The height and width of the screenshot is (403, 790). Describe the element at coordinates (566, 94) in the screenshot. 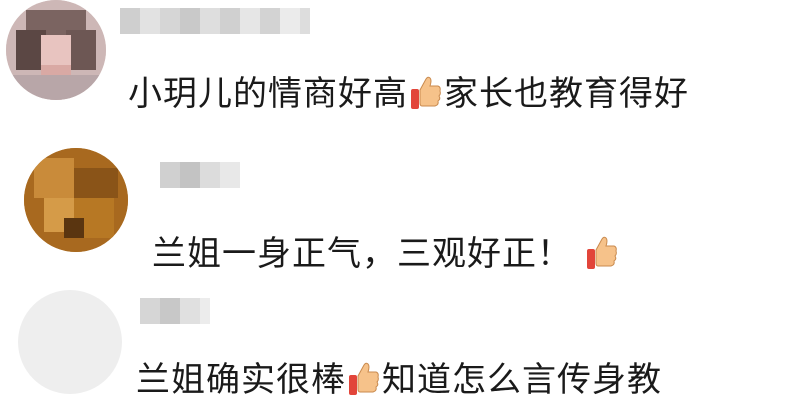

I see `comment-text-part: 家长也教育得好` at that location.